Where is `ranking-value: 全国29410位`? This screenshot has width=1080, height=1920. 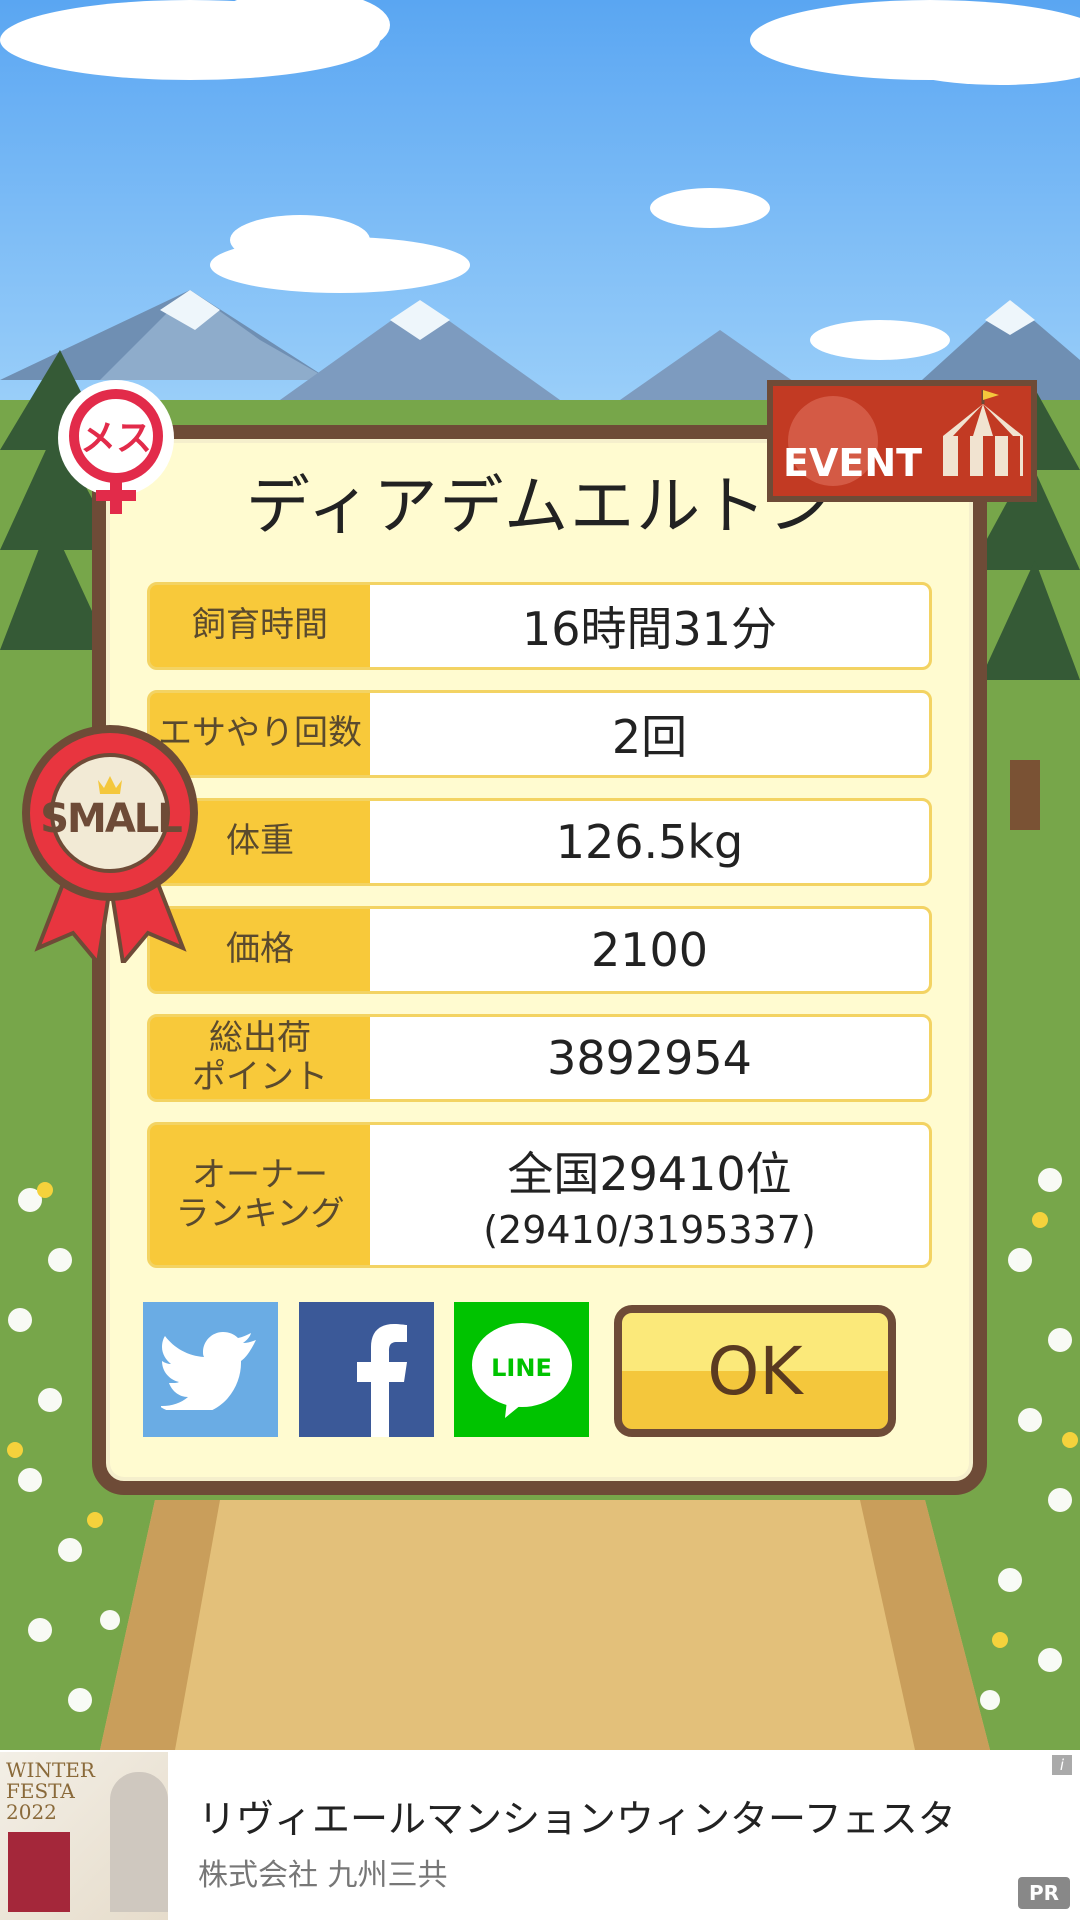
ranking-value: 全国29410位 is located at coordinates (649, 1174).